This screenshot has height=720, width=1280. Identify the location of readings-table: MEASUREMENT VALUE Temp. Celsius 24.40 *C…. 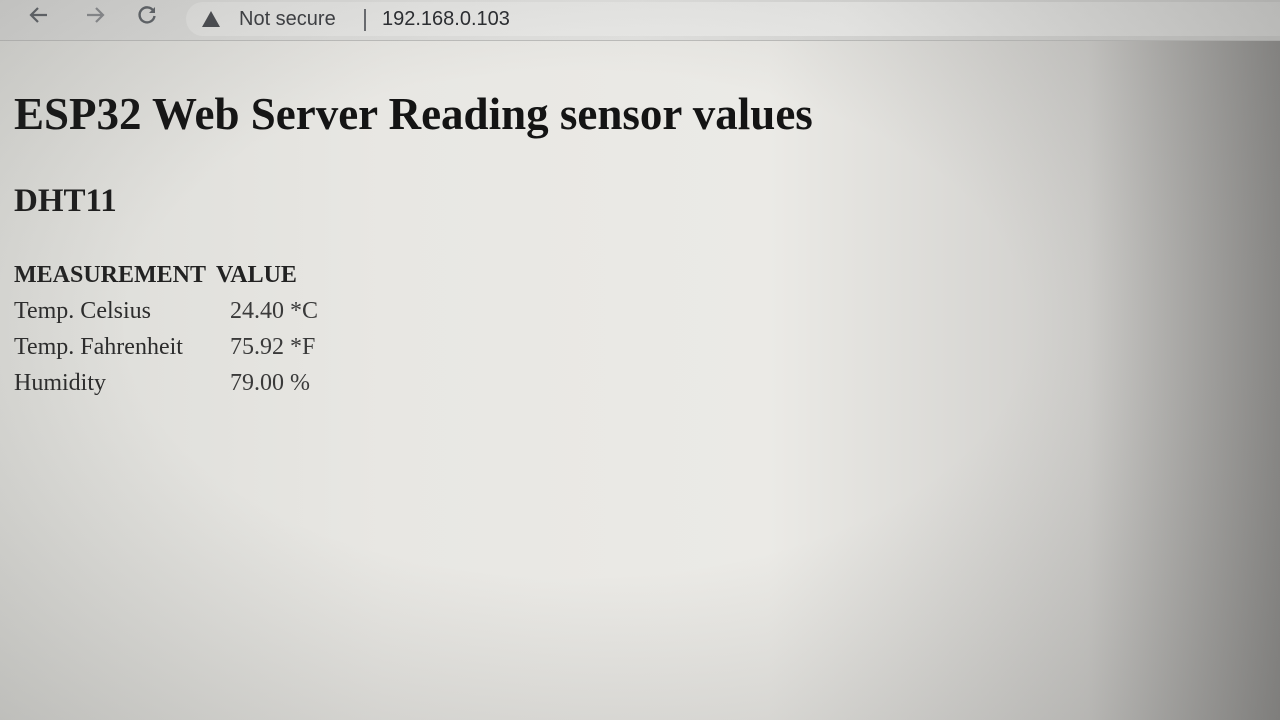
(171, 329).